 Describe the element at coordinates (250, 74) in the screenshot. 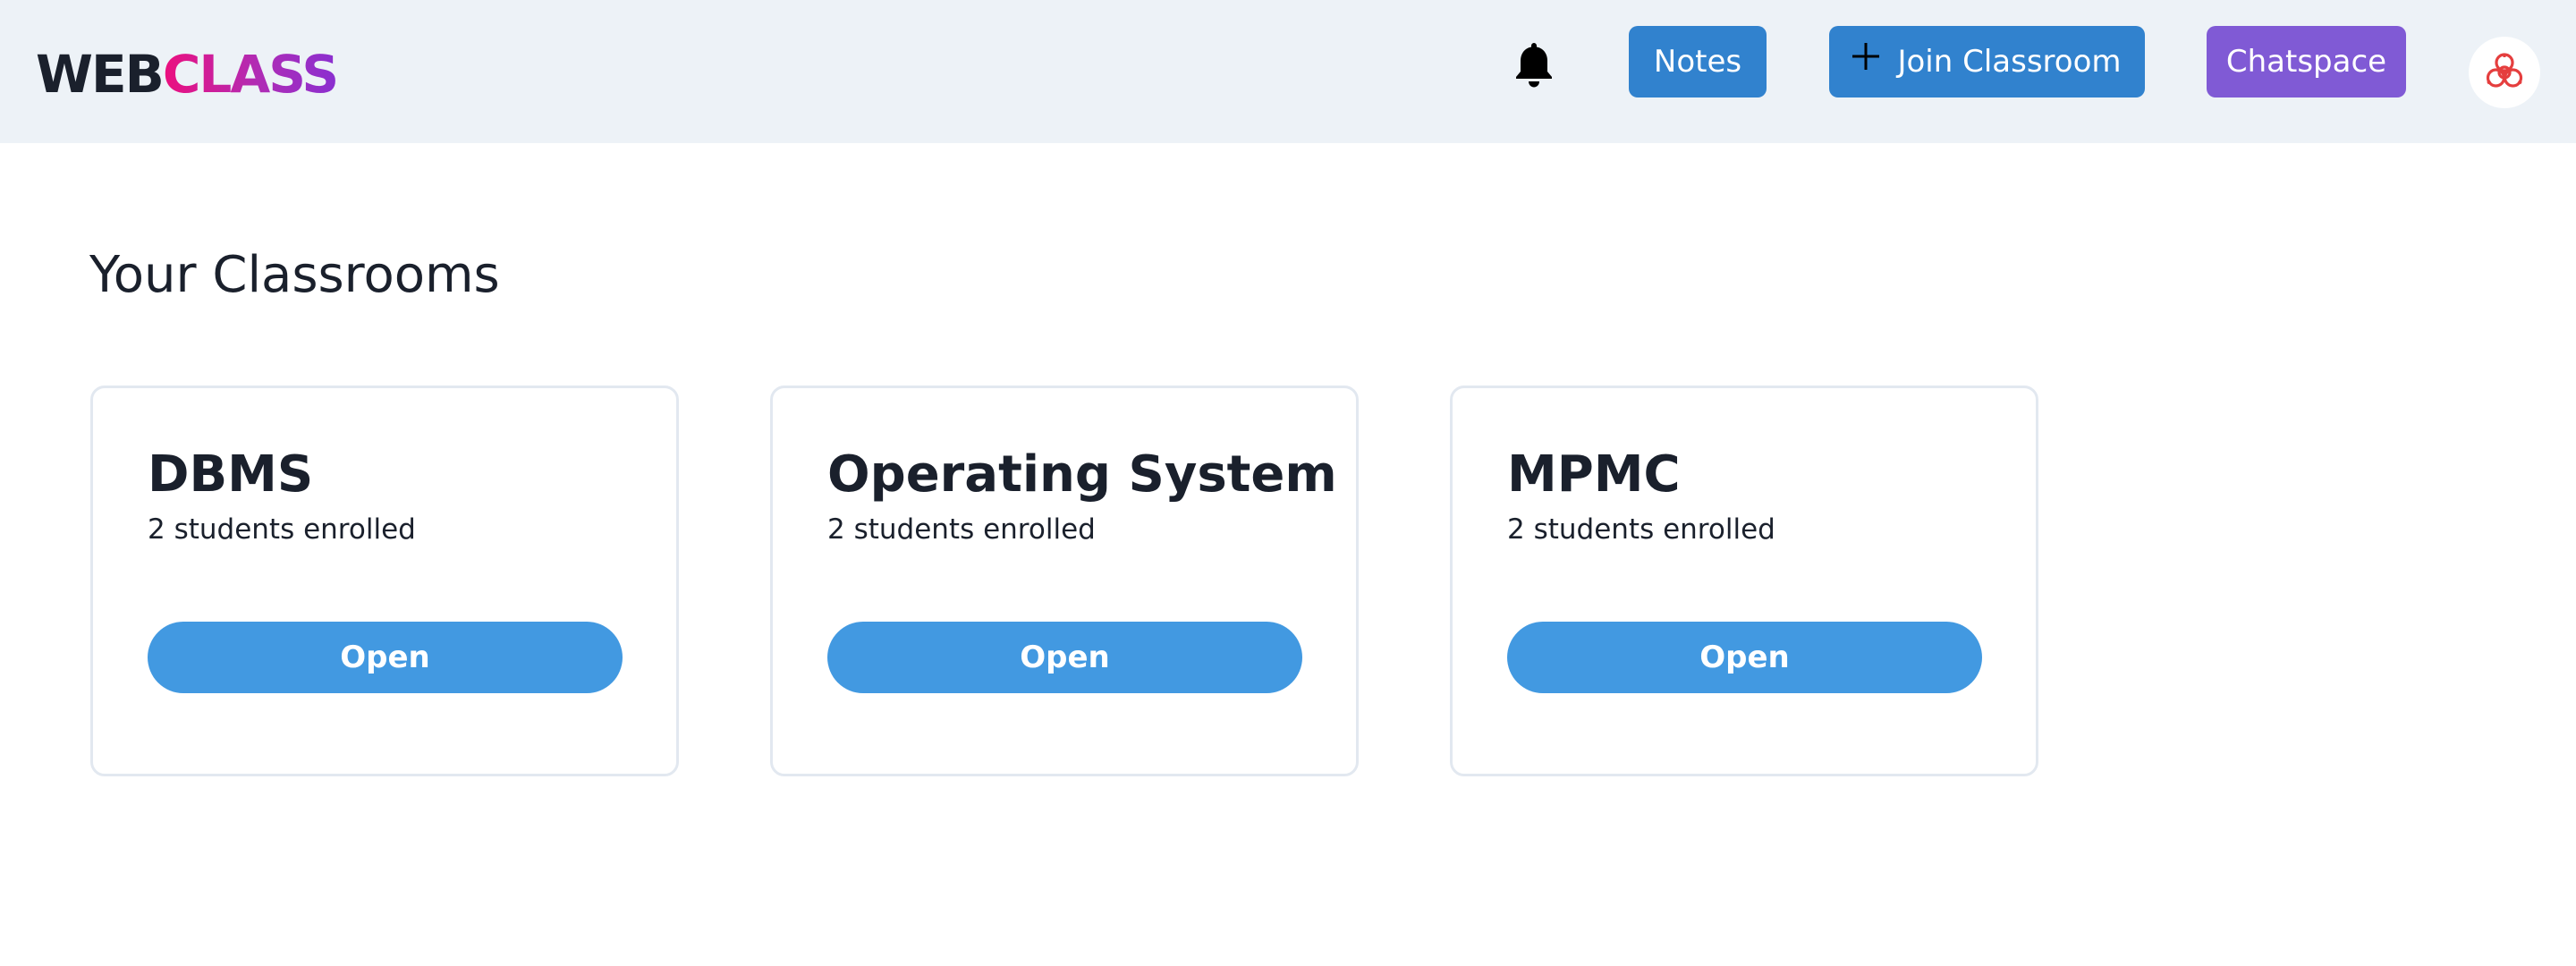

I see `logo-text-class: CLASS` at that location.